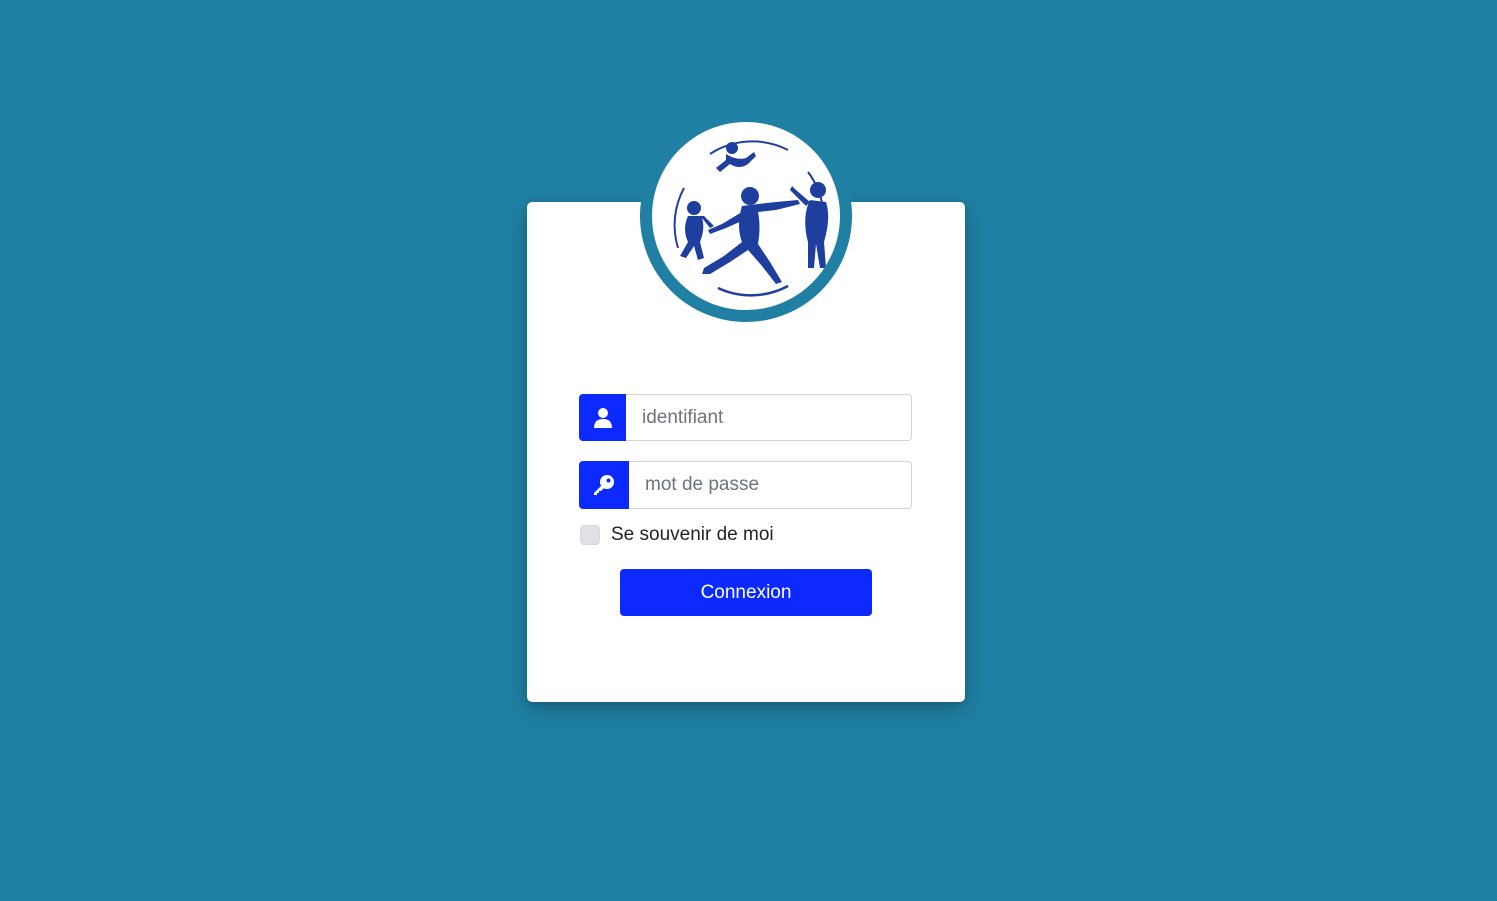 The width and height of the screenshot is (1497, 901). I want to click on password-addon, so click(604, 485).